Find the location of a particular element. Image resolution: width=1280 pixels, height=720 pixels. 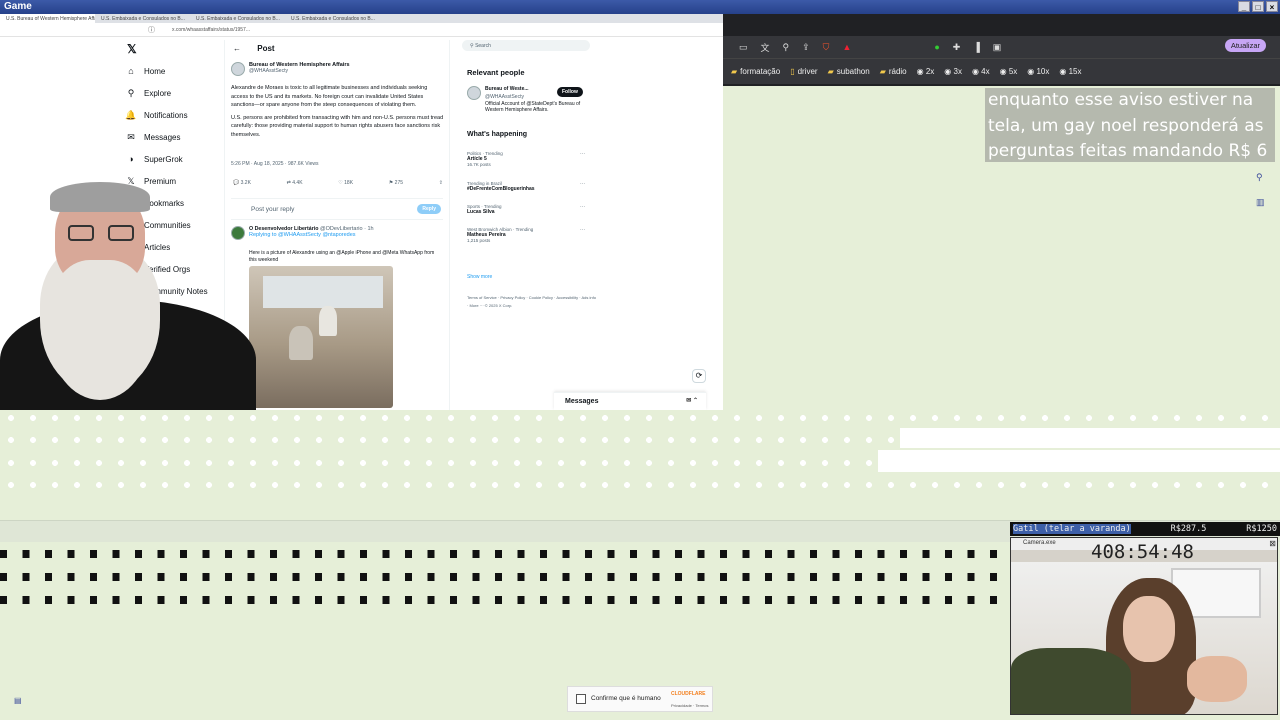

repost-action: ⇄ 4.4K is located at coordinates (295, 183).